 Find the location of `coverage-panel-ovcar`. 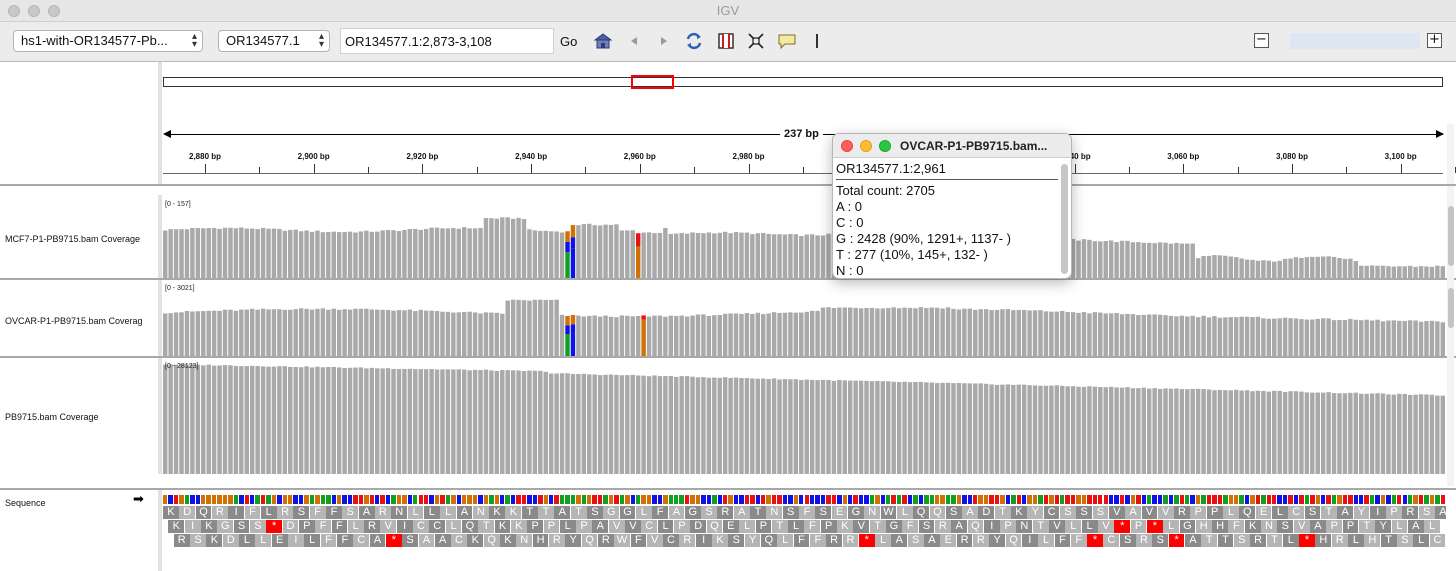

coverage-panel-ovcar is located at coordinates (804, 318).